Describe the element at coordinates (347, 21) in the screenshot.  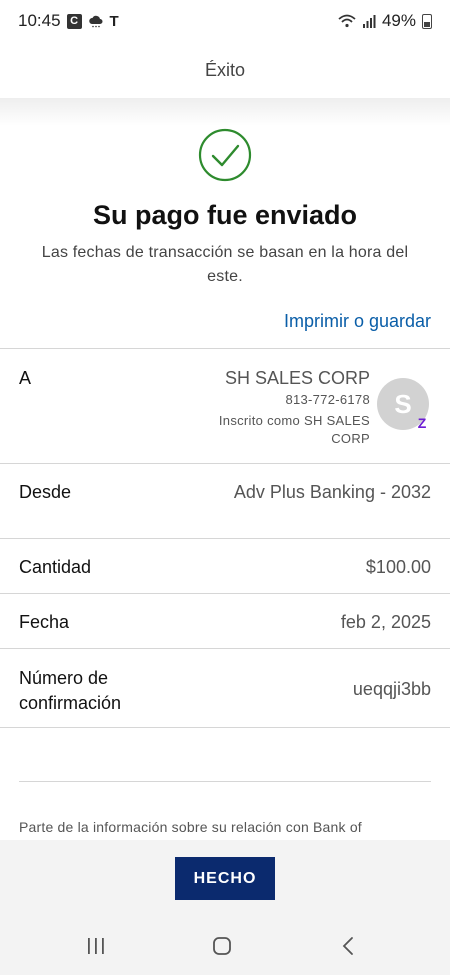
I see `wifi-icon` at that location.